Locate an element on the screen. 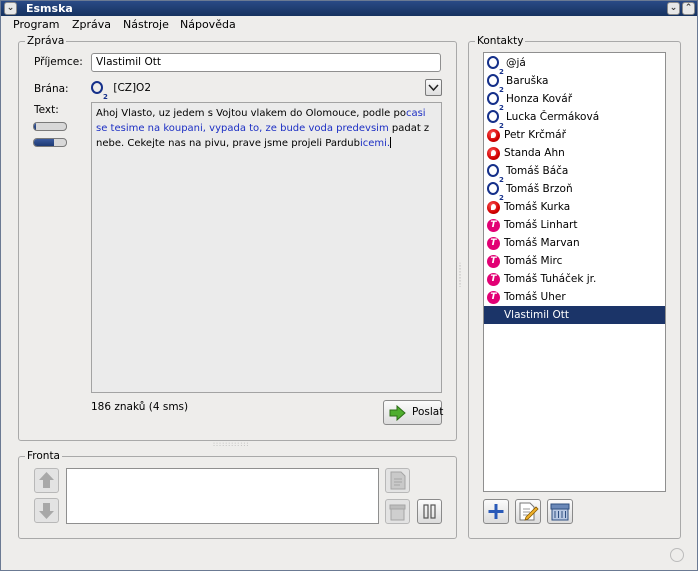 This screenshot has height=571, width=698. contact-item: T Tomáš Mirc is located at coordinates (574, 261).